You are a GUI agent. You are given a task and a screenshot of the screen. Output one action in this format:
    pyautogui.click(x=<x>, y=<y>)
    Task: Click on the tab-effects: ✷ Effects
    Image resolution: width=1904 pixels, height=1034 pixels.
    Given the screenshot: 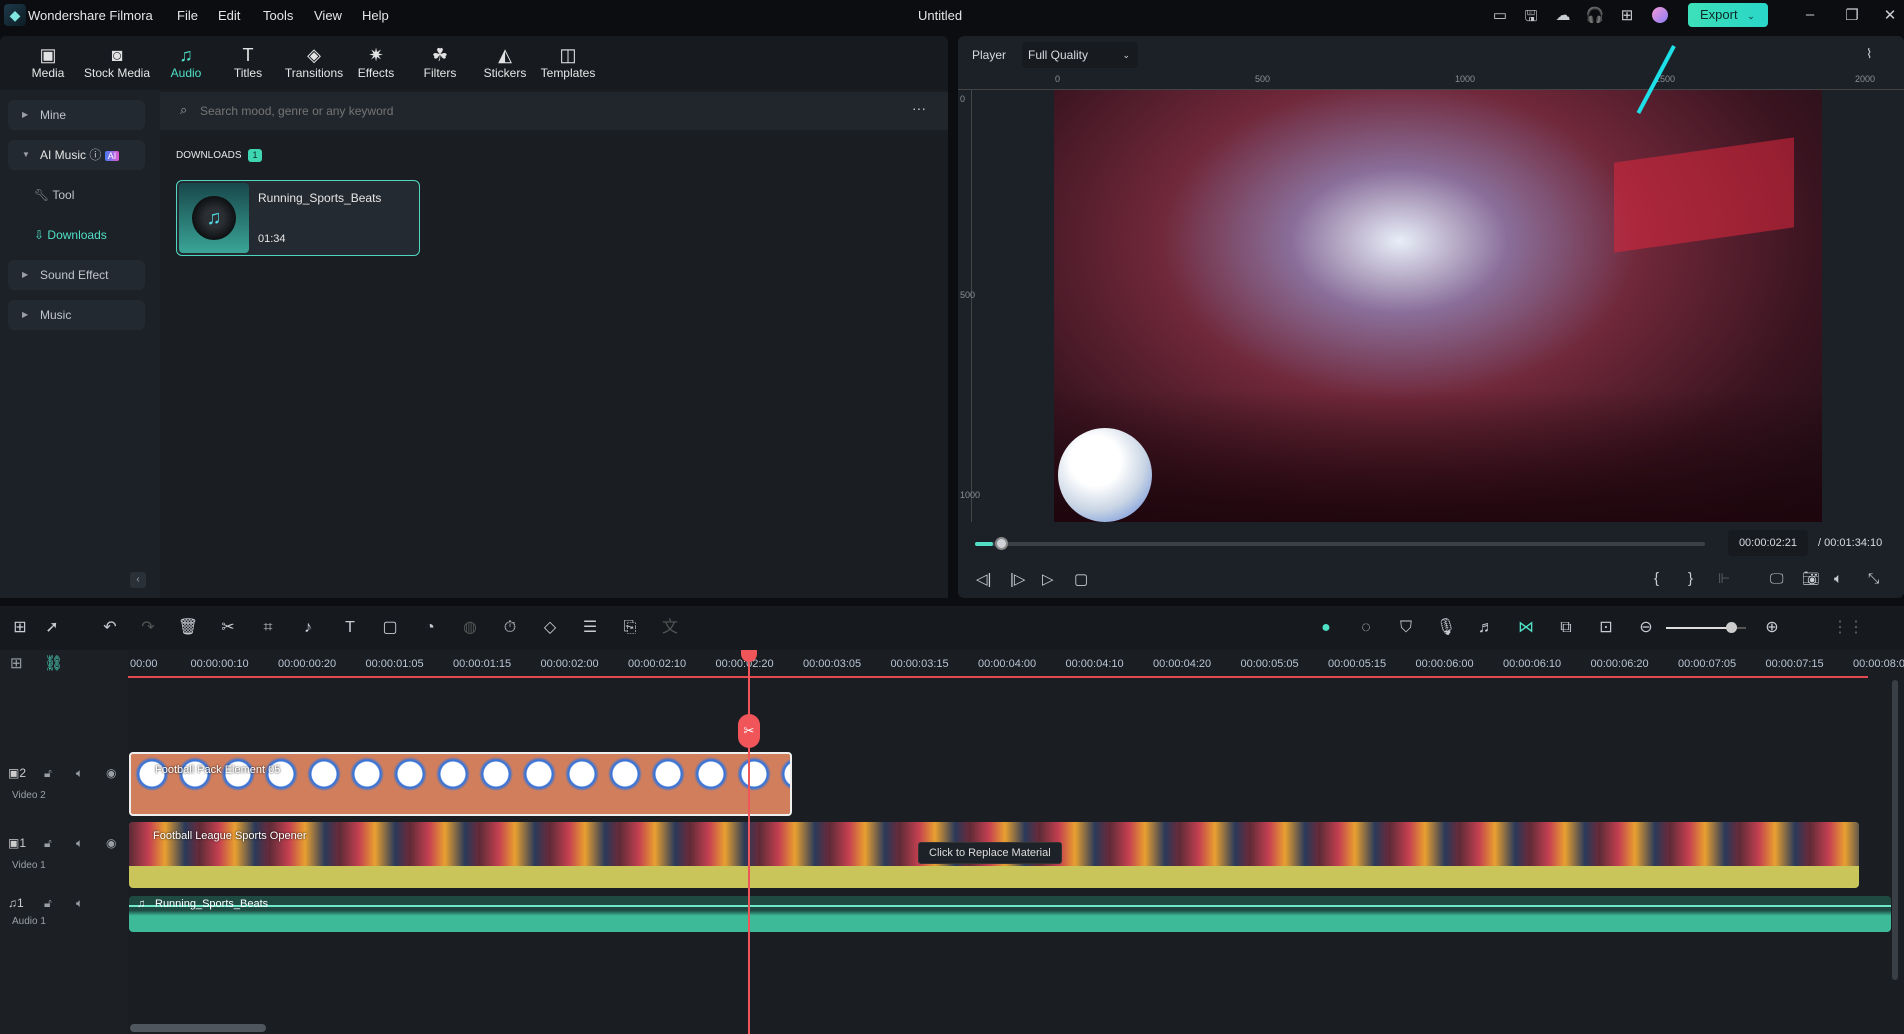 What is the action you would take?
    pyautogui.click(x=376, y=62)
    